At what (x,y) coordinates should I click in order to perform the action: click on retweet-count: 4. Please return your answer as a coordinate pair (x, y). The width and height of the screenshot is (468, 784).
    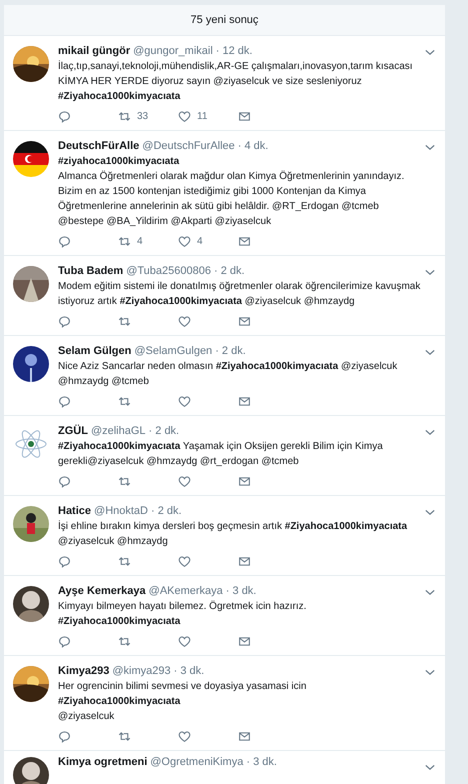
    Looking at the image, I should click on (140, 241).